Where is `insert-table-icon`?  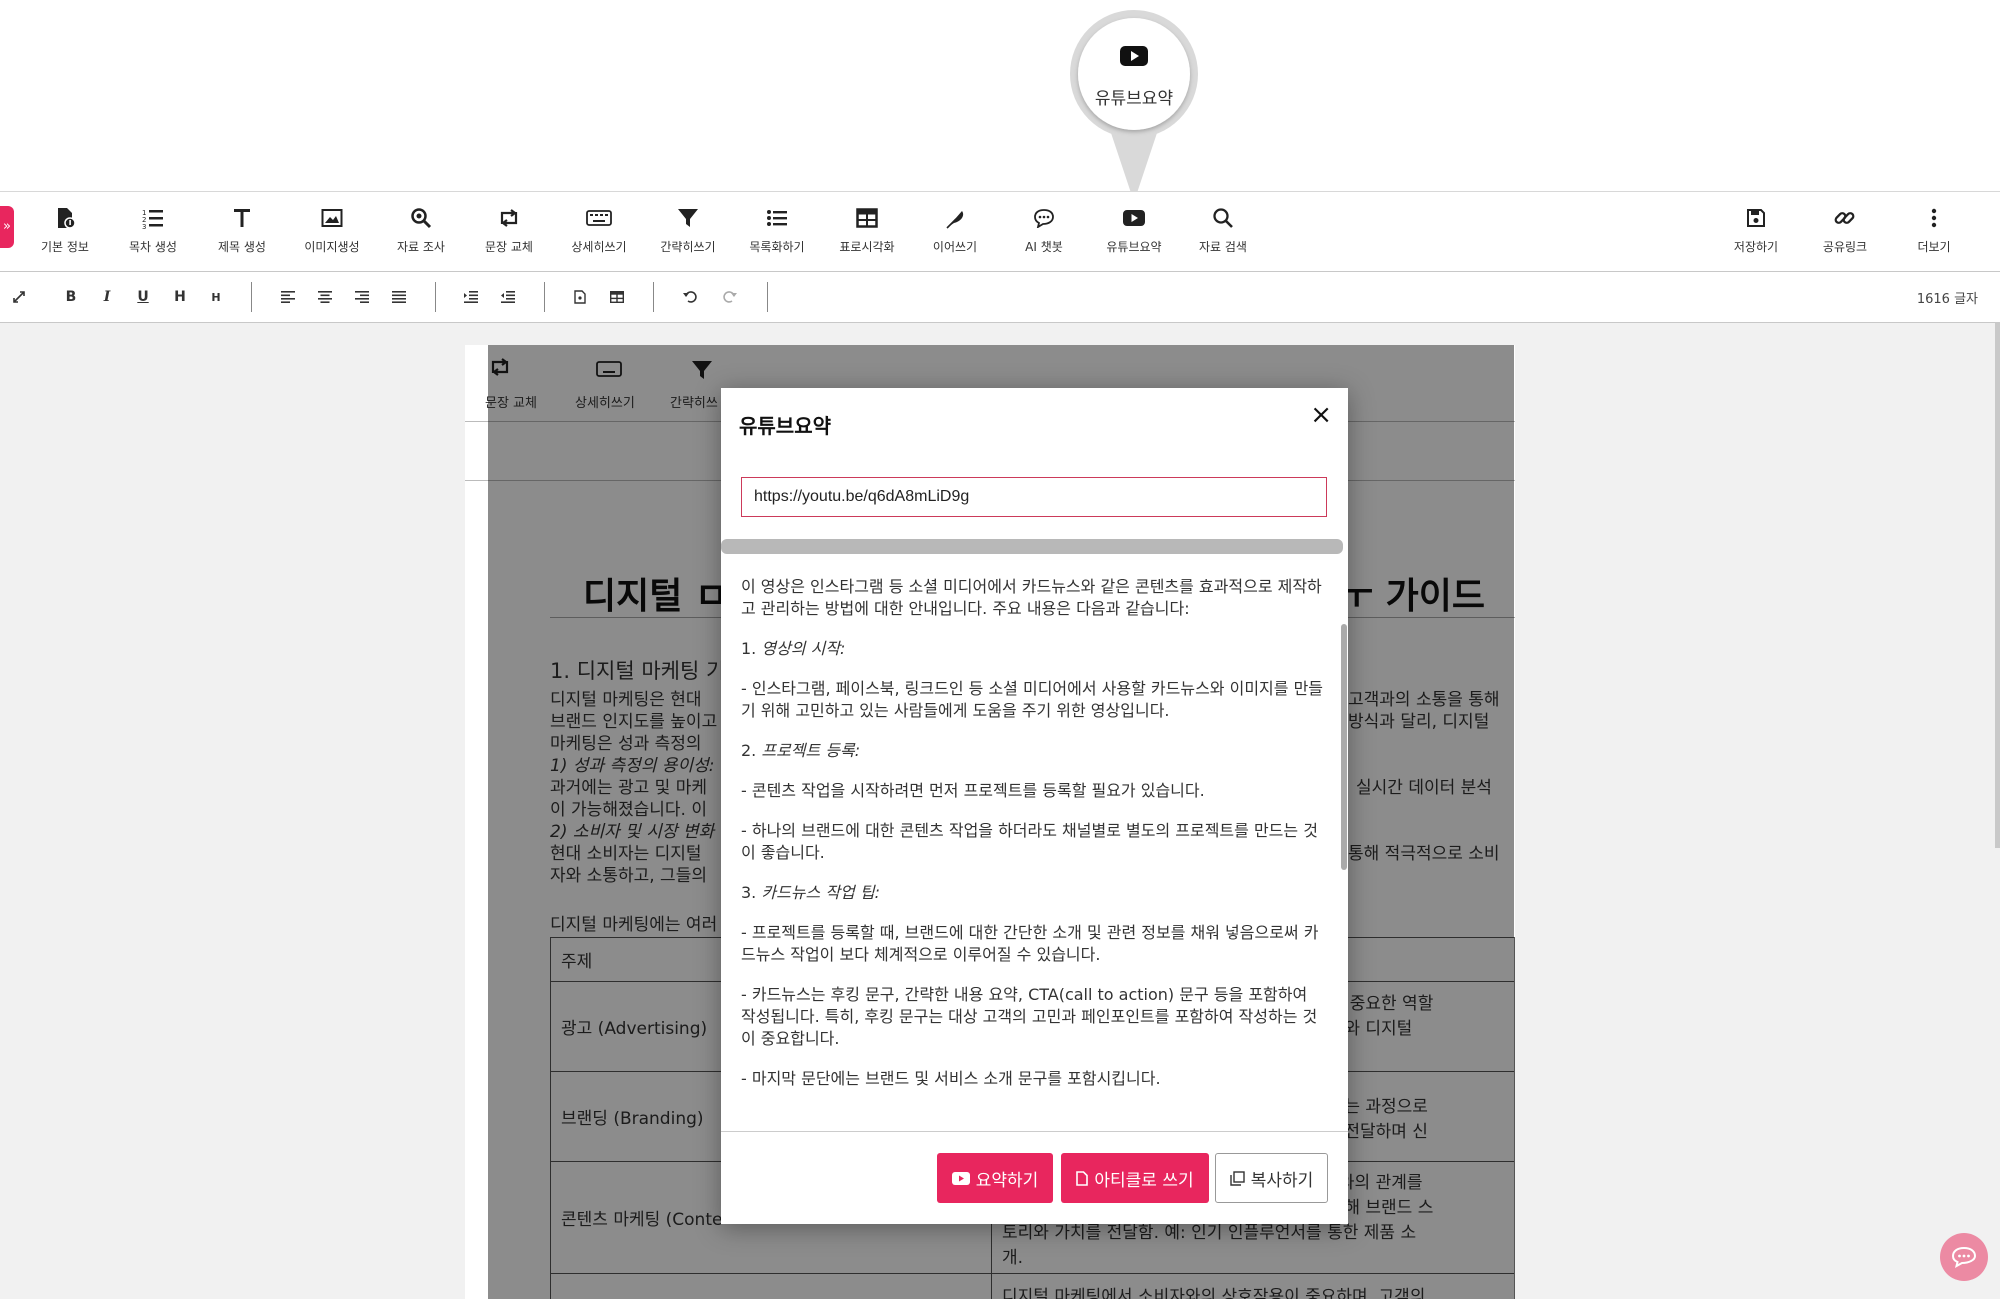
insert-table-icon is located at coordinates (617, 297).